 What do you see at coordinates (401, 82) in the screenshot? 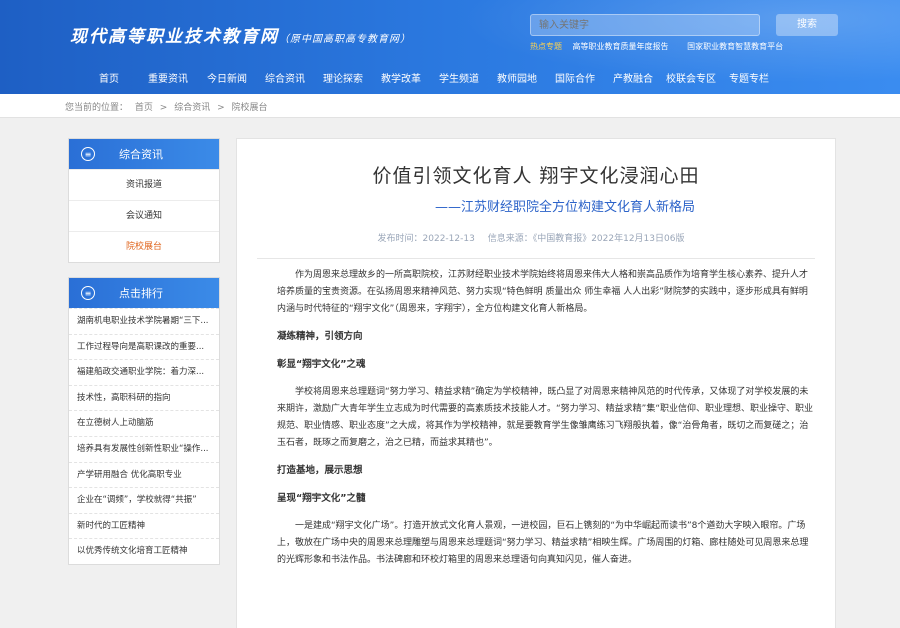
I see `nav-item-teaching-reform: 教学改革` at bounding box center [401, 82].